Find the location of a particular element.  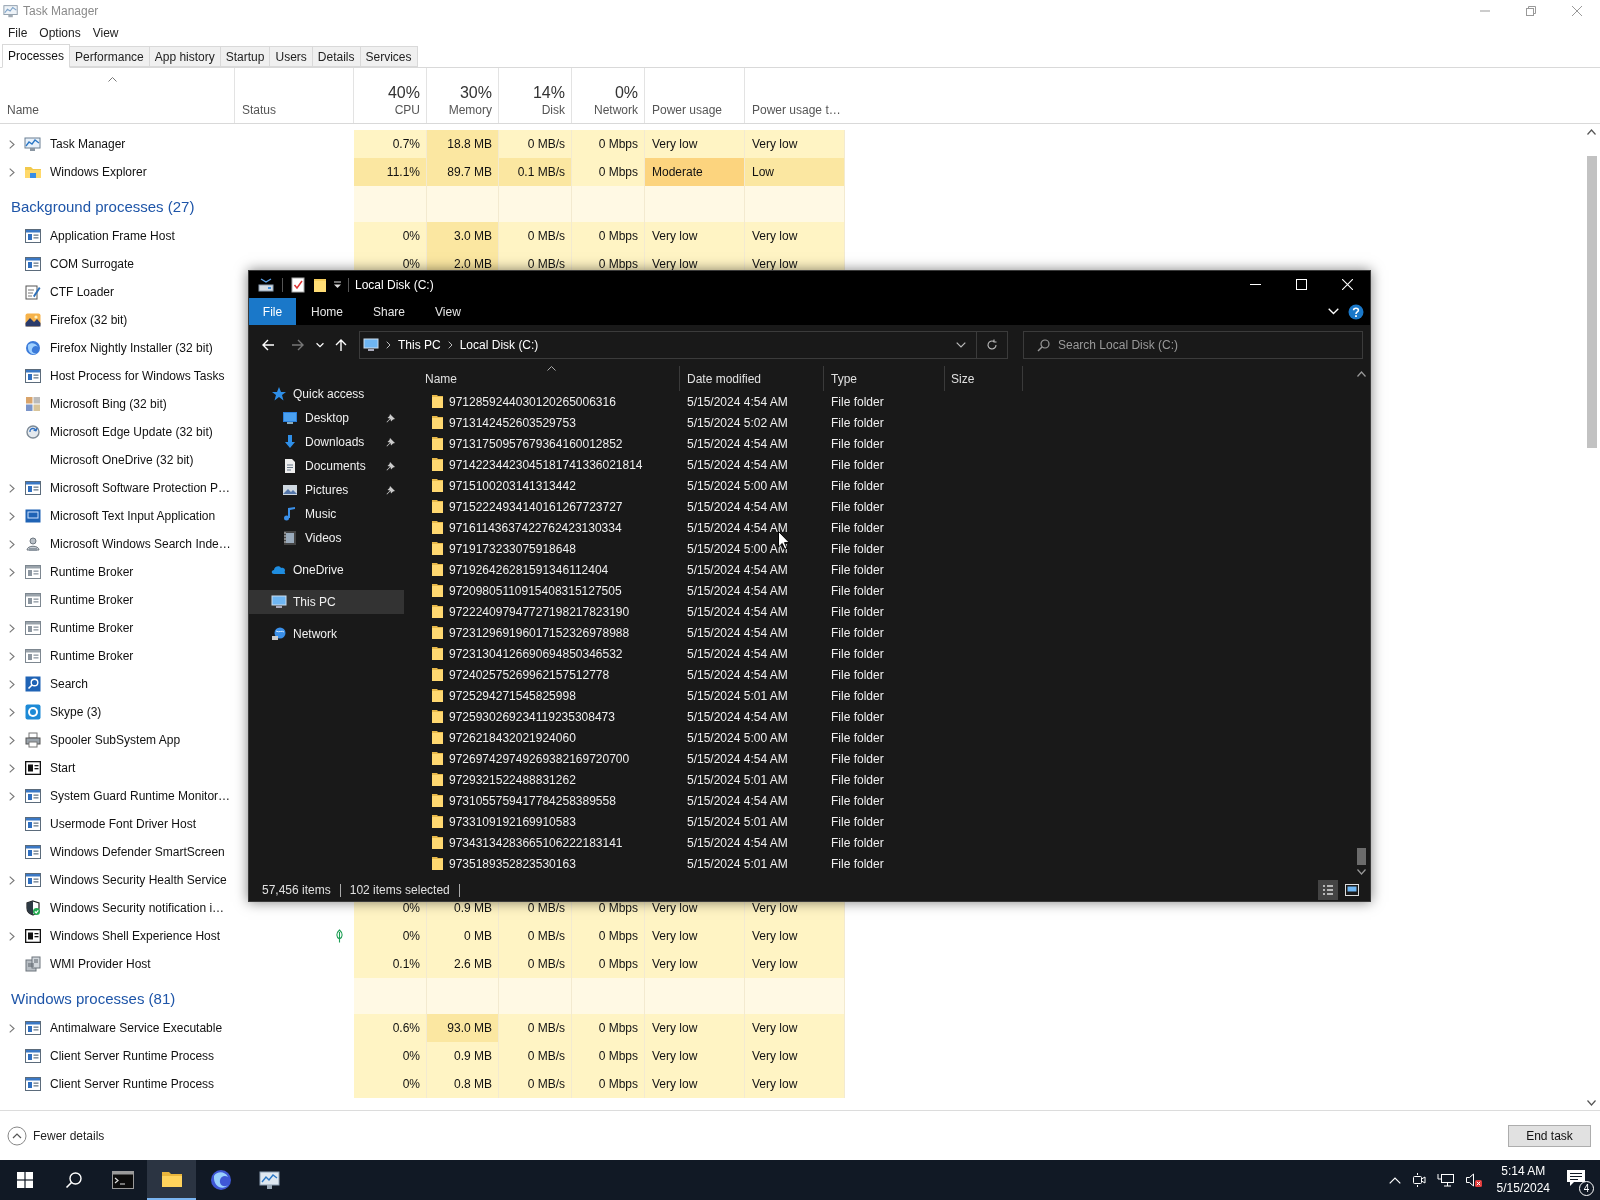

process-name: Windows Shell Experience Host is located at coordinates (135, 936).